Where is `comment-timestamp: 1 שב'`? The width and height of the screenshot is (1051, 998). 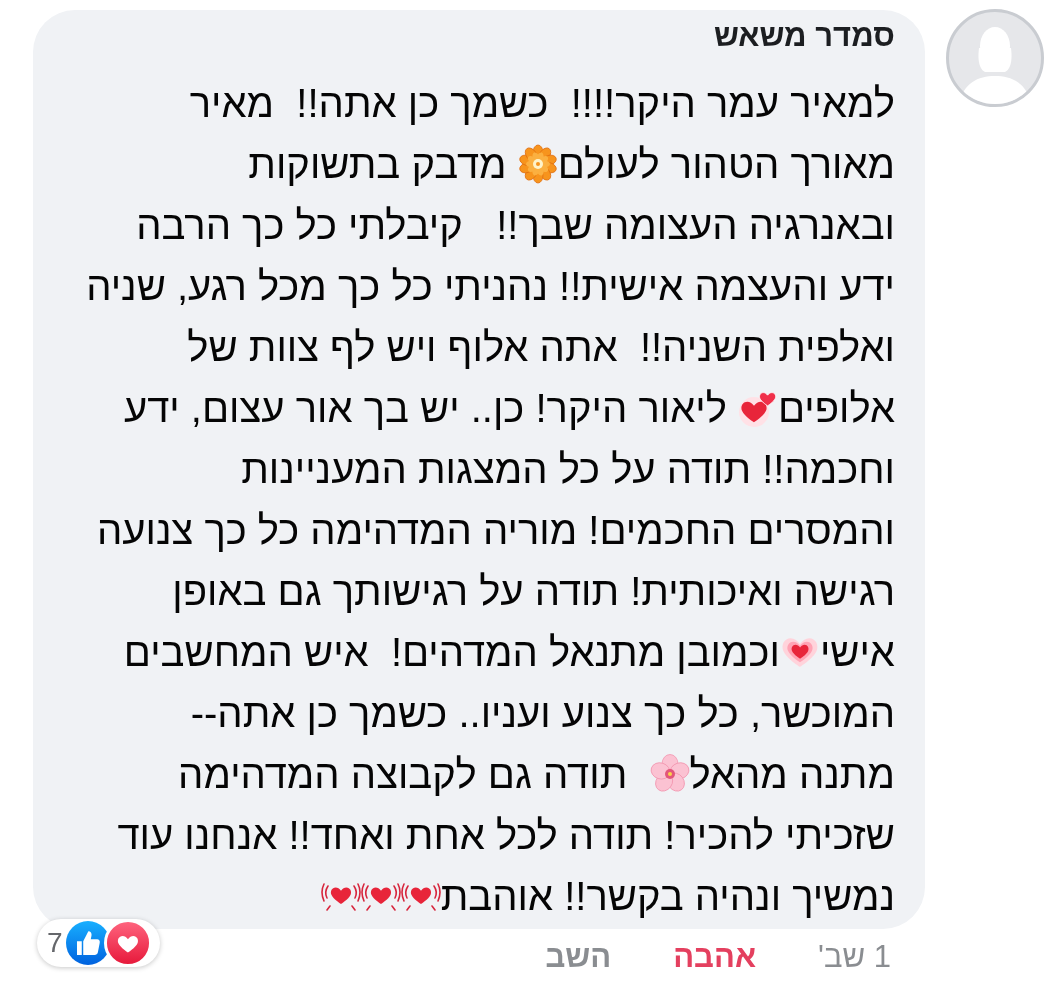
comment-timestamp: 1 שב' is located at coordinates (854, 957).